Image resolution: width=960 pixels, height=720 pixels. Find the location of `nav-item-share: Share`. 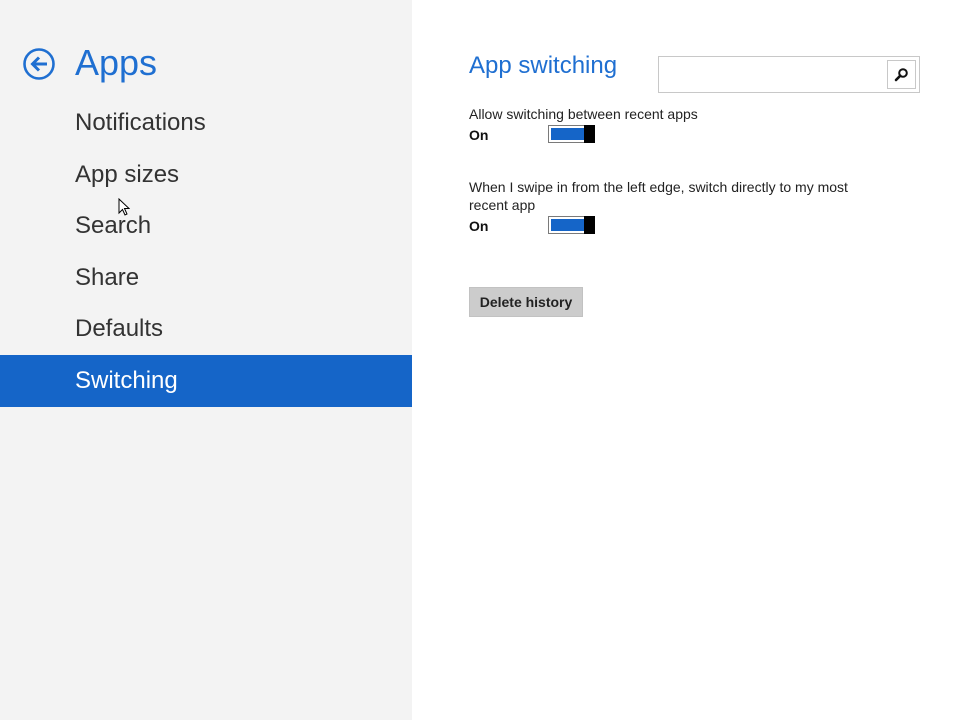

nav-item-share: Share is located at coordinates (206, 278).